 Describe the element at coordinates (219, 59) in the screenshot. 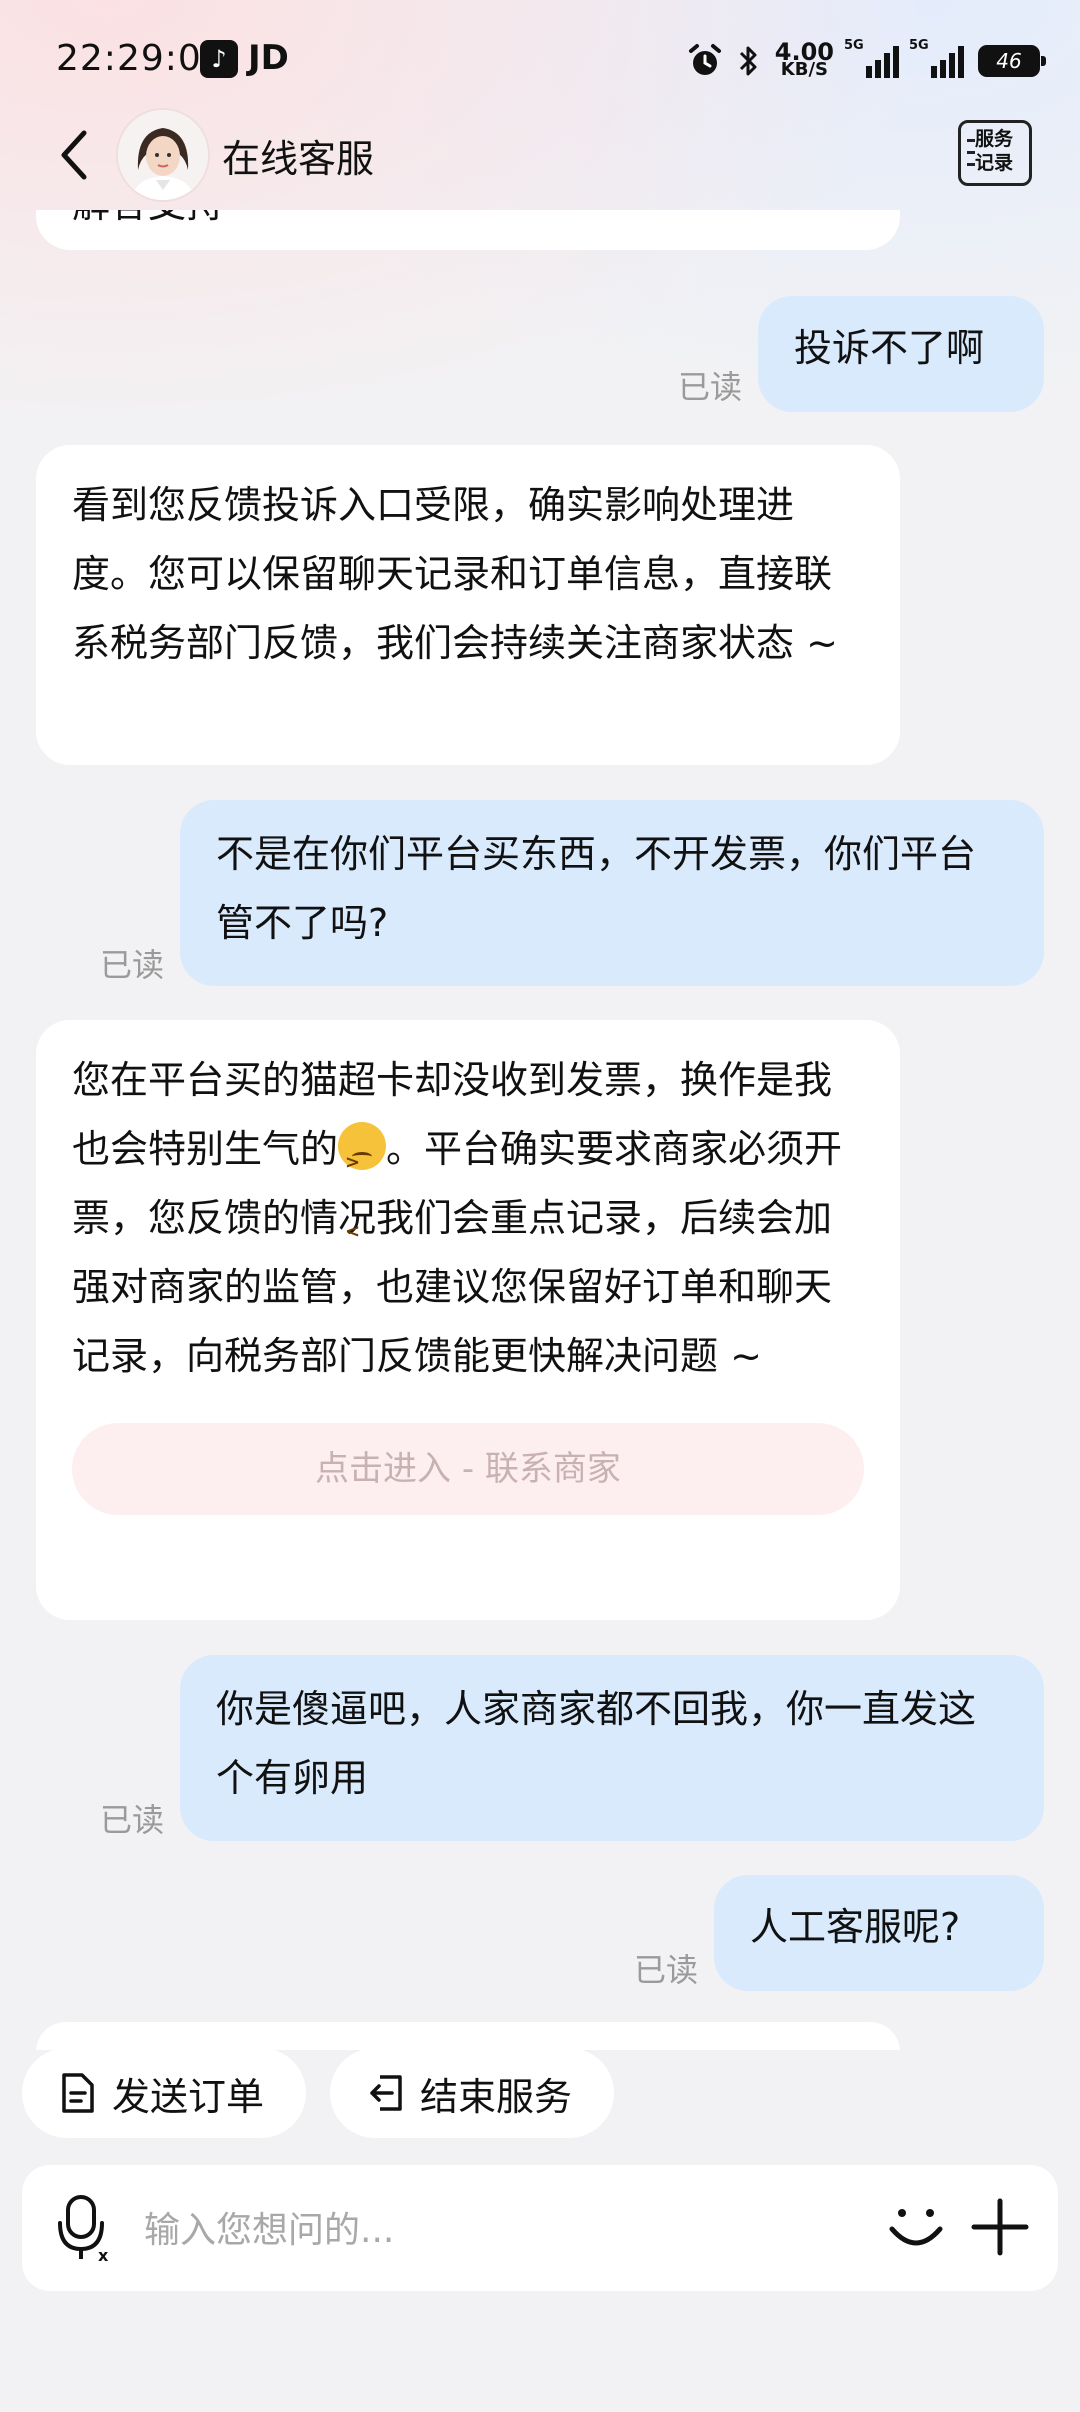

I see `tiktok-icon: ♪` at that location.